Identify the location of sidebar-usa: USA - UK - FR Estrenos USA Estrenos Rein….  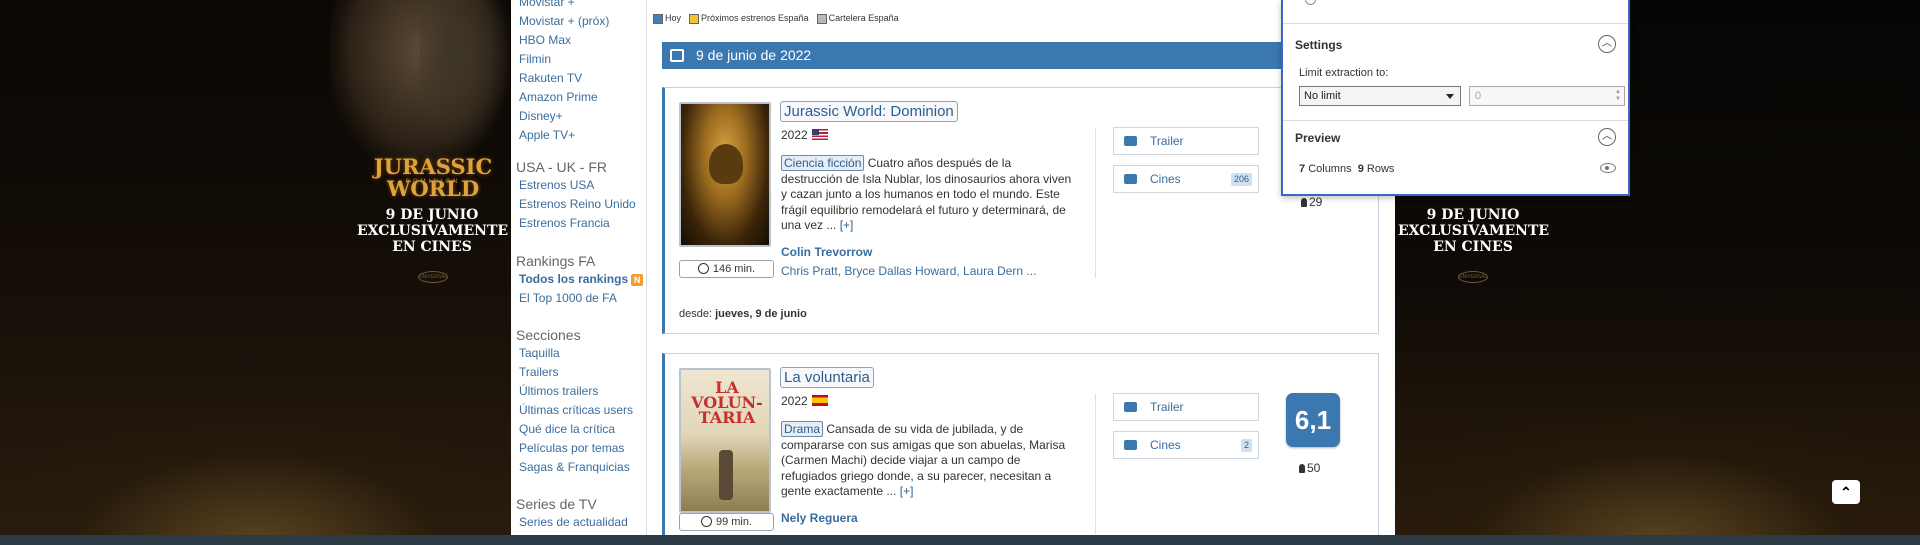
(580, 195).